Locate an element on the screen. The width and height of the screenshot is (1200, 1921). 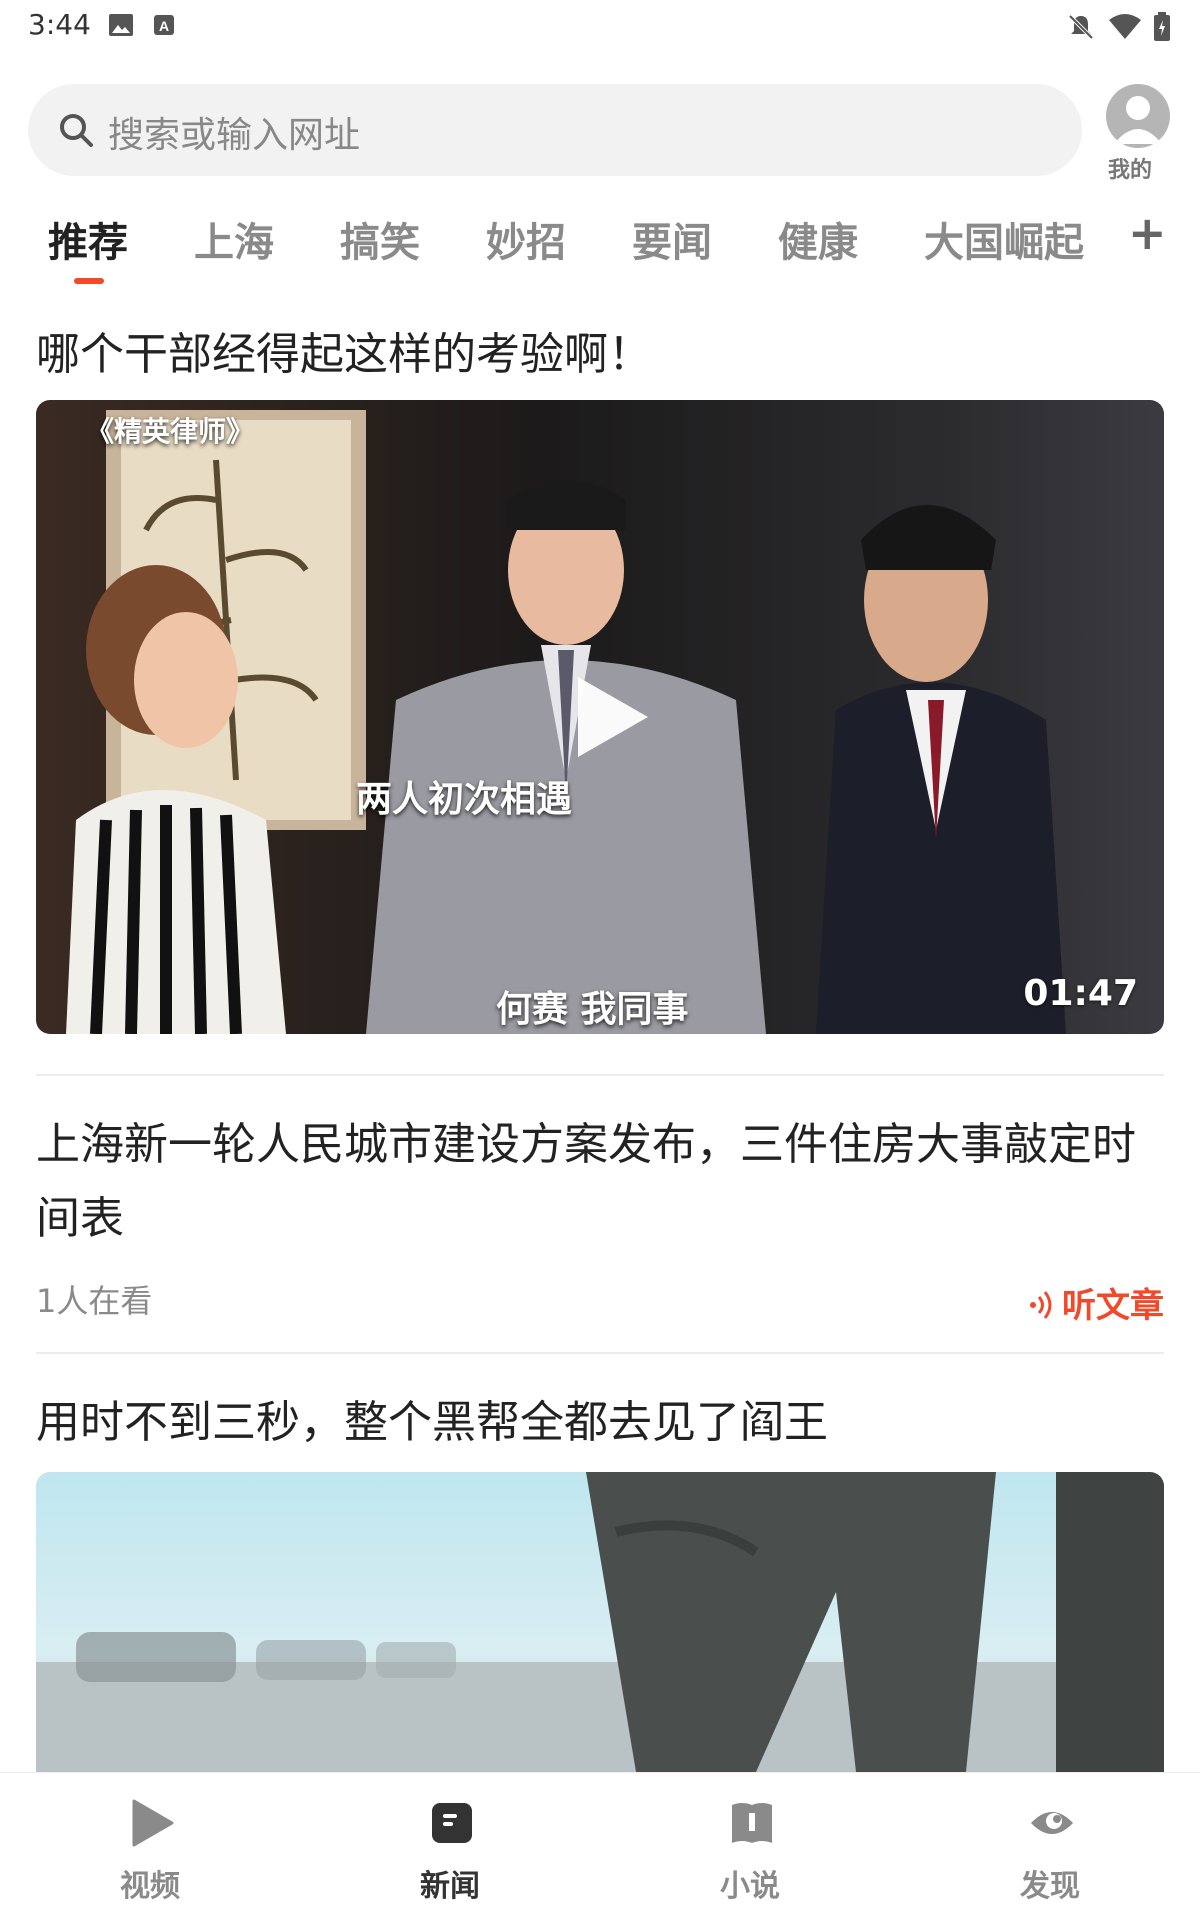
bottom-nav: 视频 新闻 小说 发现 is located at coordinates (600, 1846).